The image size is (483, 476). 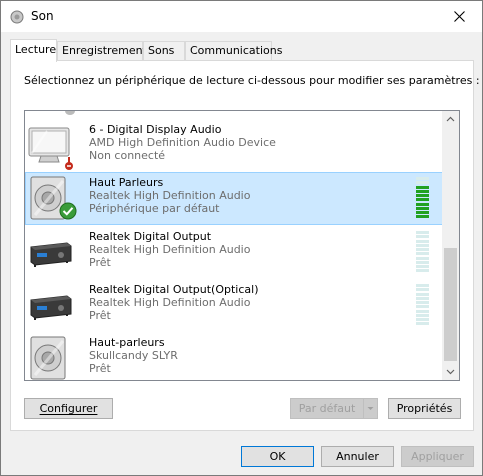 What do you see at coordinates (155, 129) in the screenshot?
I see `device-name: 6 - Digital Display Audio` at bounding box center [155, 129].